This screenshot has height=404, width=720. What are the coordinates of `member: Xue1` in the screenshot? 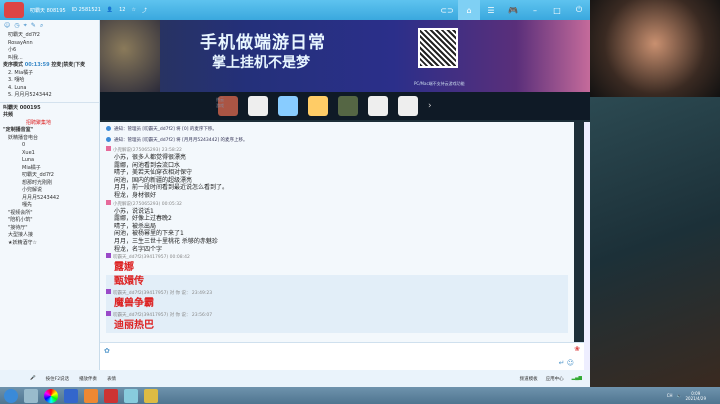 It's located at (49, 154).